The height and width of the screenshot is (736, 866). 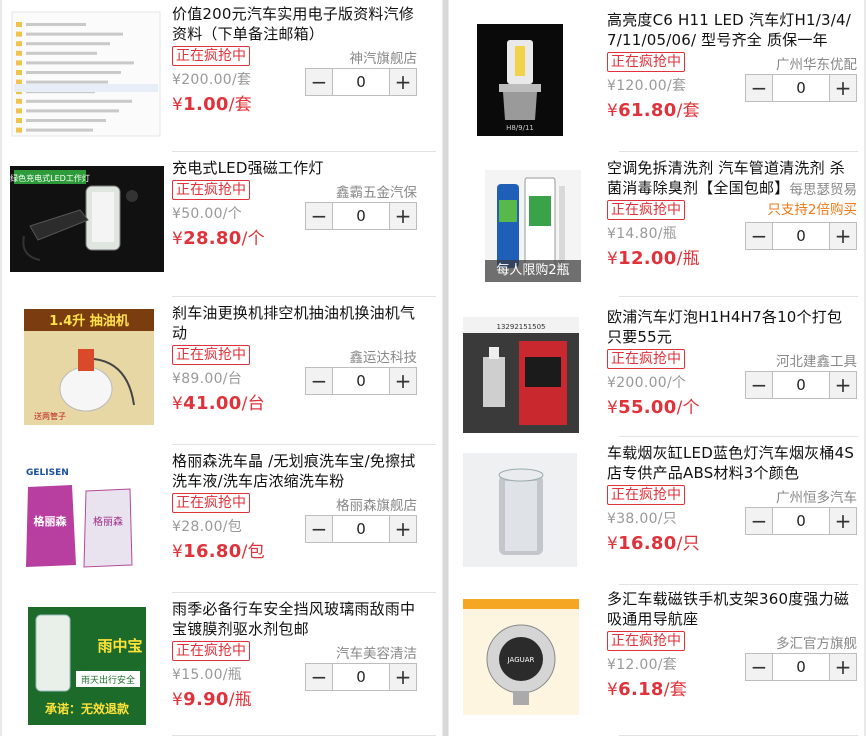 What do you see at coordinates (294, 619) in the screenshot?
I see `product-title: 雨季必备行车安全挡风玻璃雨敌雨中宝镀膜剂驱水剂包邮` at bounding box center [294, 619].